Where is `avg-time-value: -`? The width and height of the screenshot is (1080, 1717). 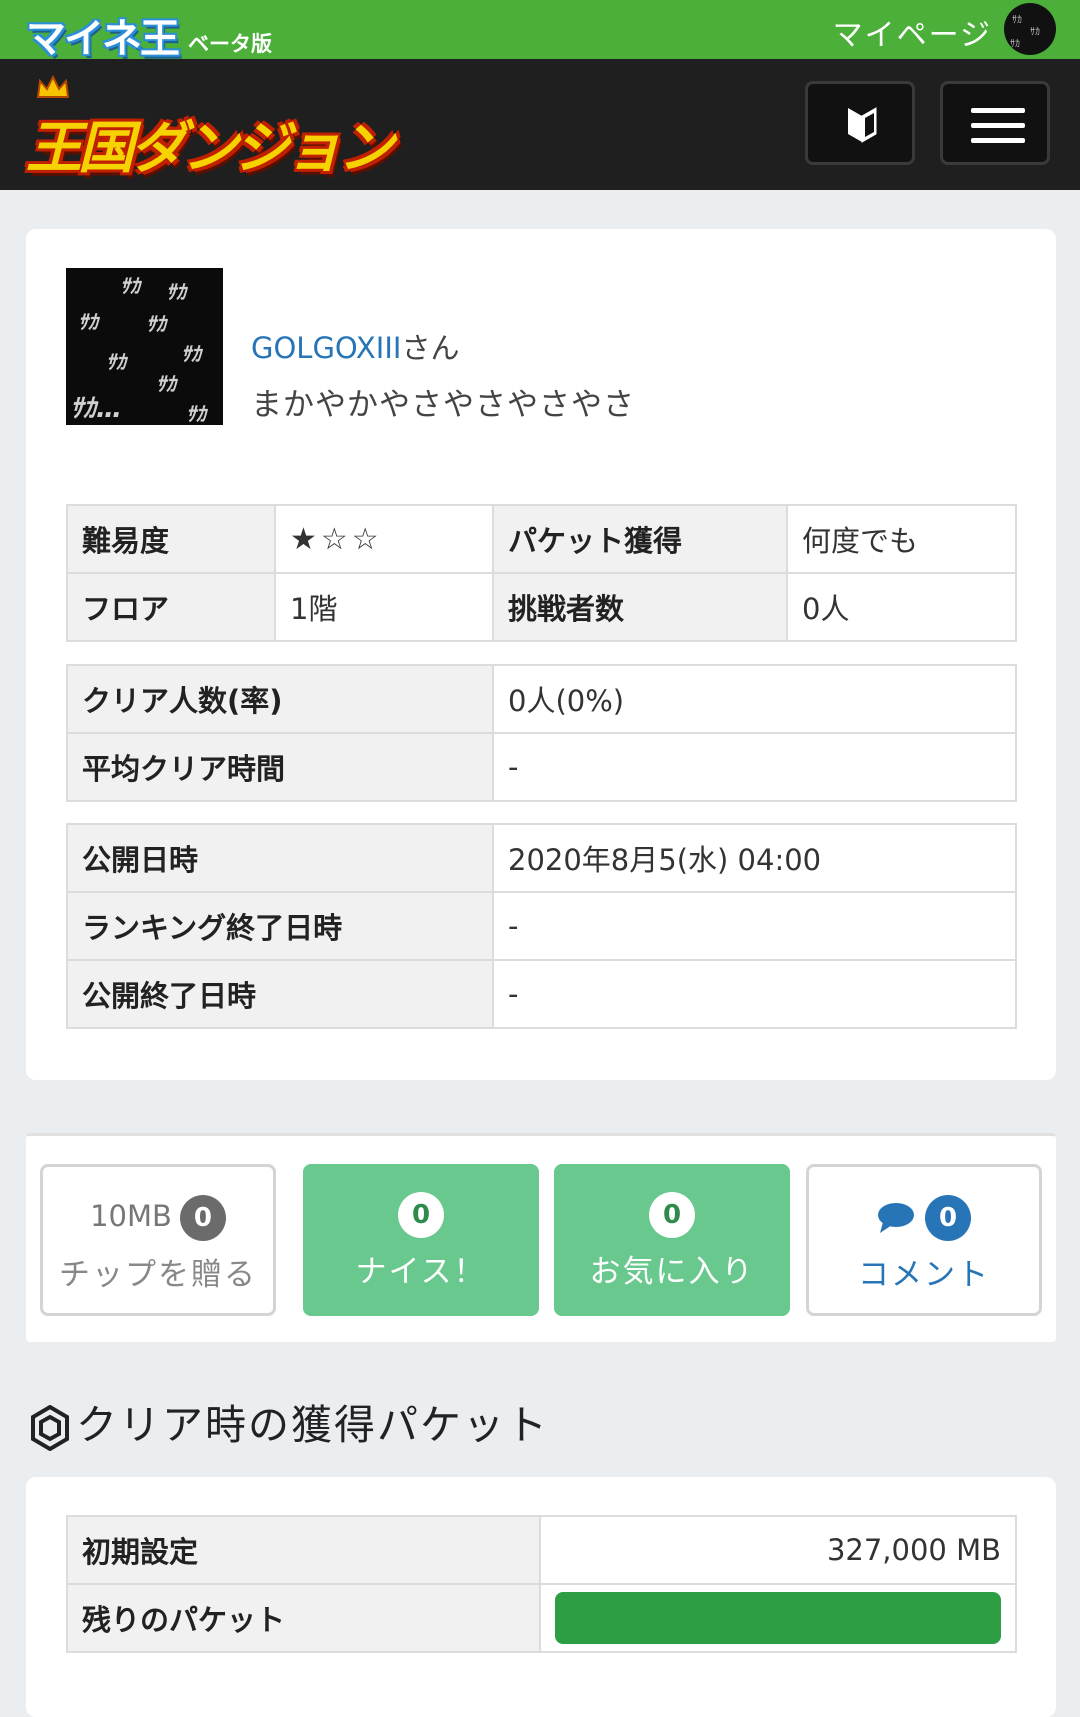
avg-time-value: - is located at coordinates (754, 767).